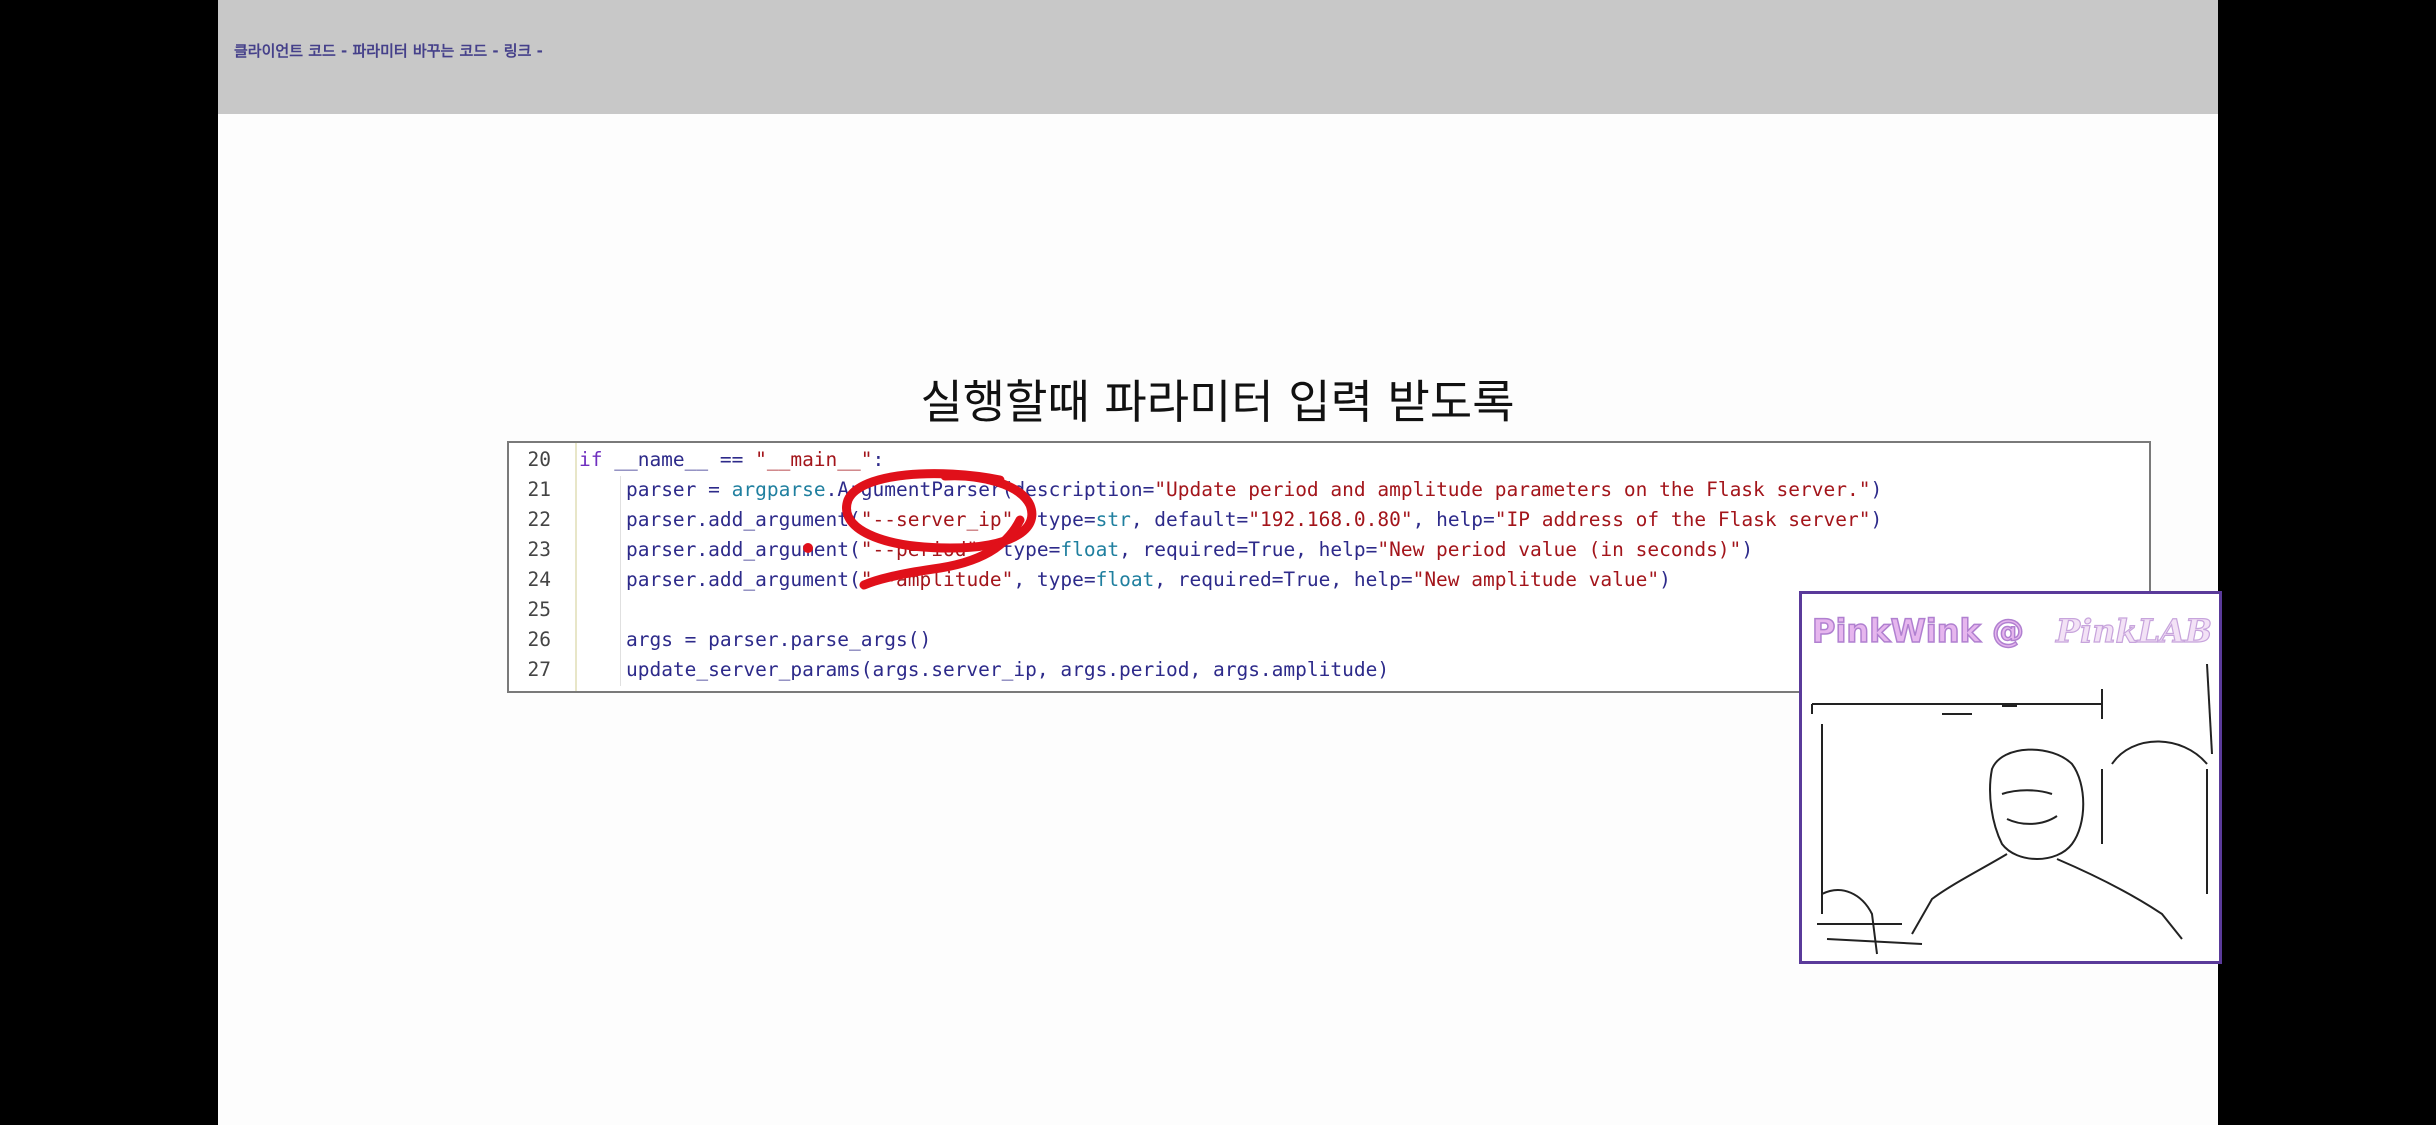  Describe the element at coordinates (2012, 809) in the screenshot. I see `webcam-presenter-sketch` at that location.